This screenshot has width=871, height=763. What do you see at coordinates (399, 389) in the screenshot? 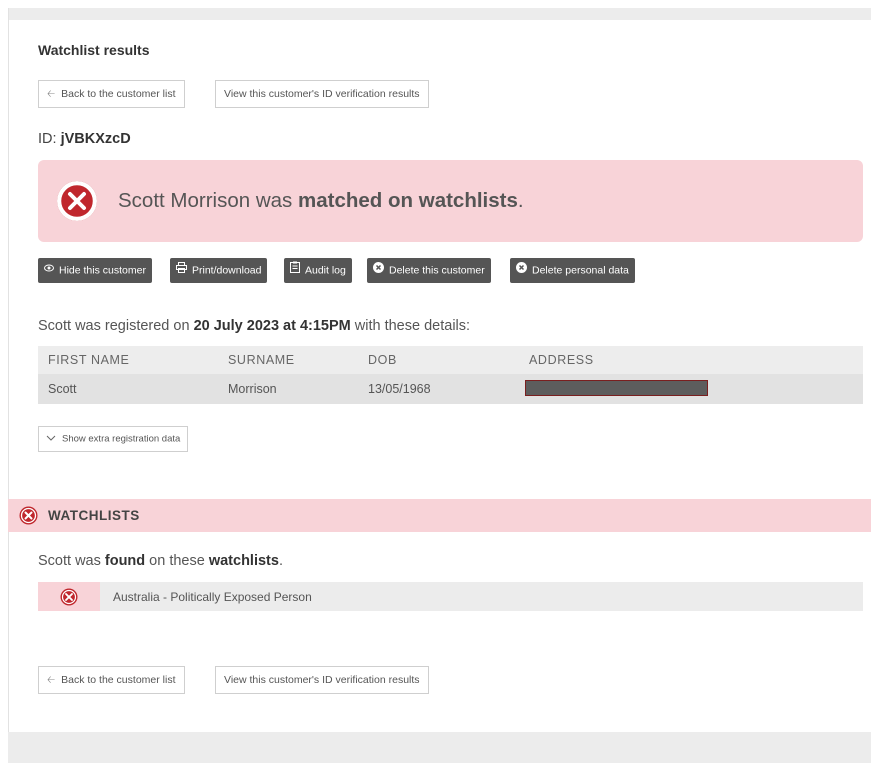
I see `cell-dob: 13/05/1968` at bounding box center [399, 389].